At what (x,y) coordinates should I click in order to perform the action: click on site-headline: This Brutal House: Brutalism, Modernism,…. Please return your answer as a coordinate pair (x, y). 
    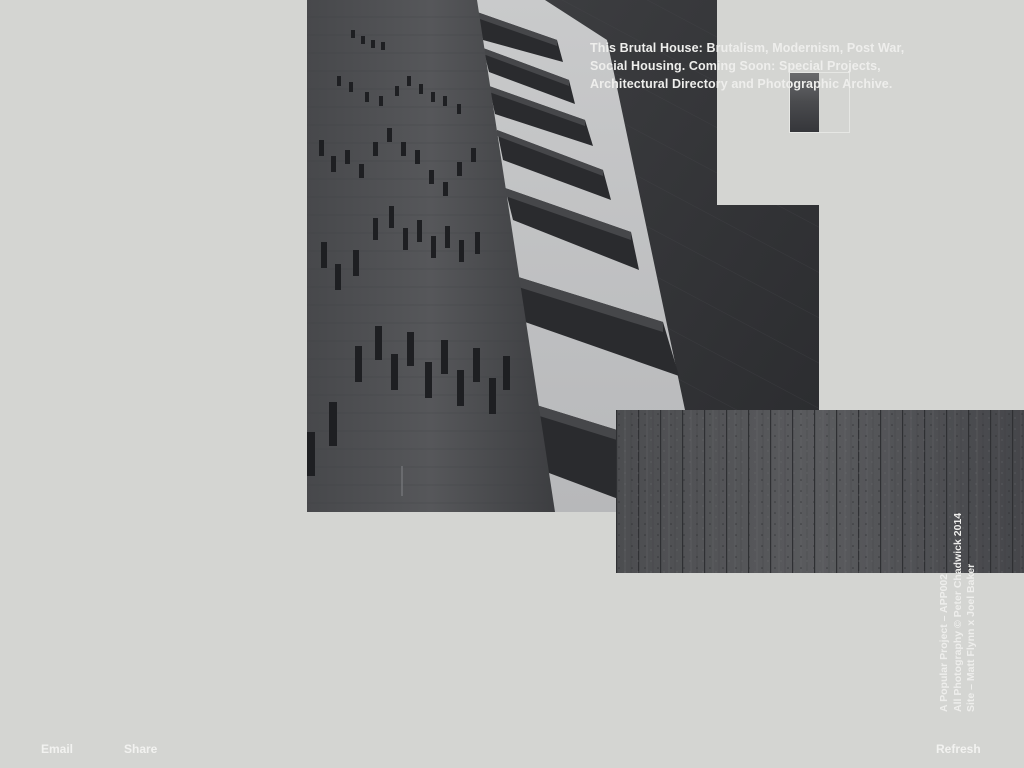
    Looking at the image, I should click on (747, 66).